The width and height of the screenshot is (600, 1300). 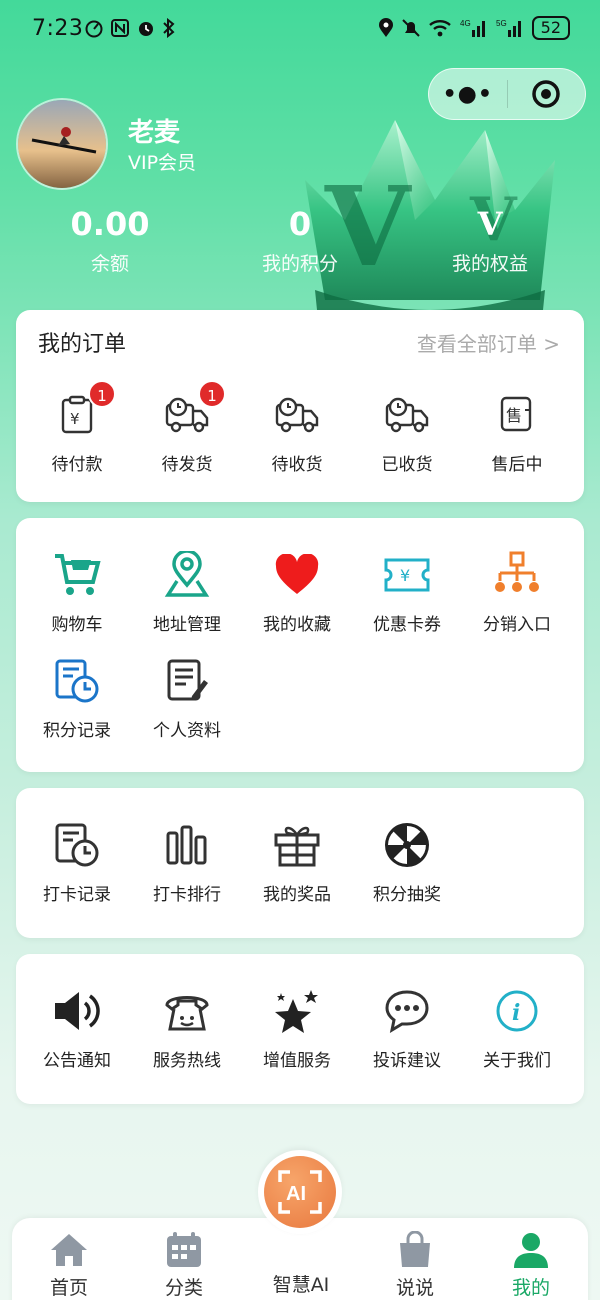 What do you see at coordinates (385, 27) in the screenshot?
I see `location-icon` at bounding box center [385, 27].